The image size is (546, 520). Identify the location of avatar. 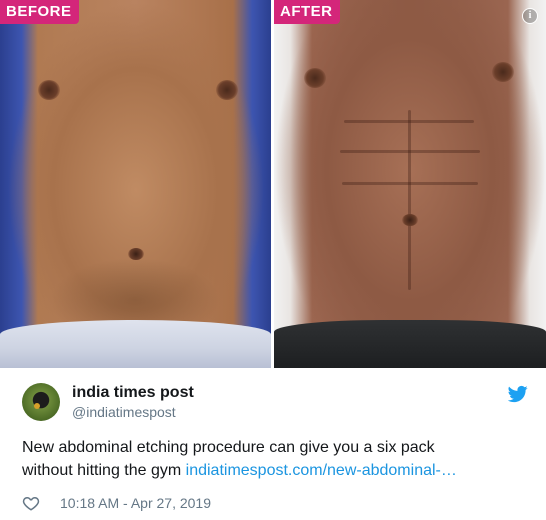
(41, 402).